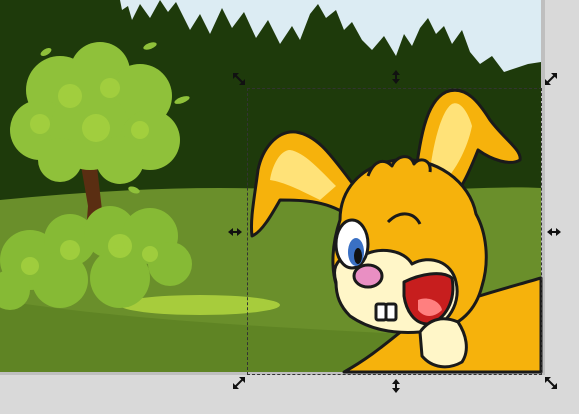 Image resolution: width=579 pixels, height=414 pixels. I want to click on scale-handle-bottom-left, so click(239, 383).